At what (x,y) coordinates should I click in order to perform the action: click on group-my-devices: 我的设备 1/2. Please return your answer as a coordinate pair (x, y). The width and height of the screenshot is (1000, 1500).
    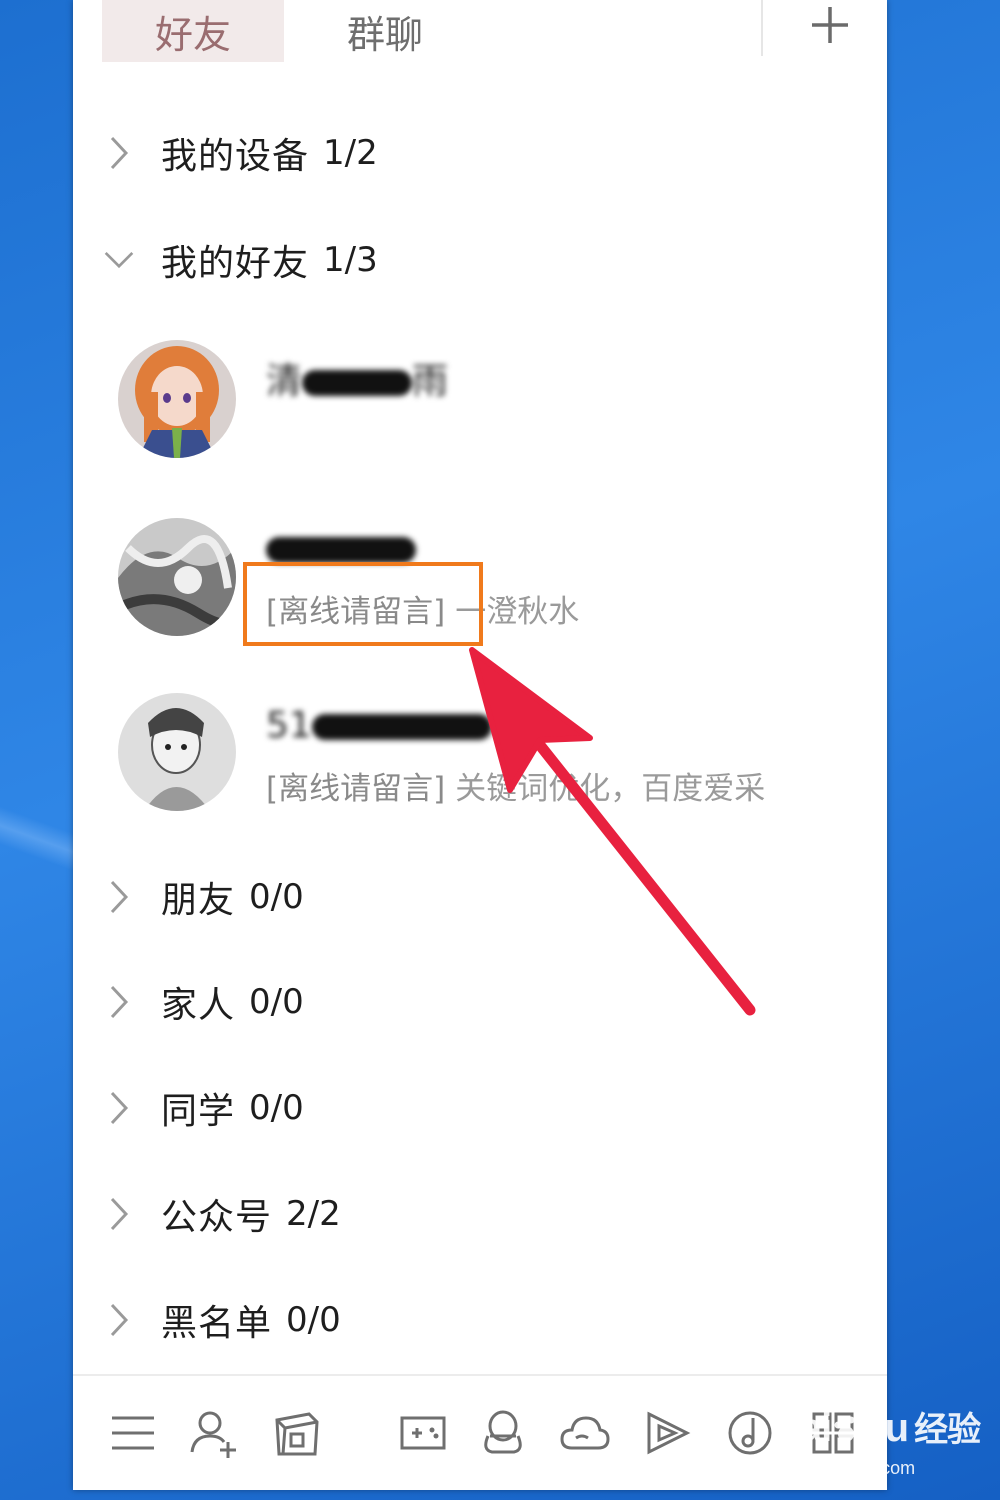
    Looking at the image, I should click on (240, 153).